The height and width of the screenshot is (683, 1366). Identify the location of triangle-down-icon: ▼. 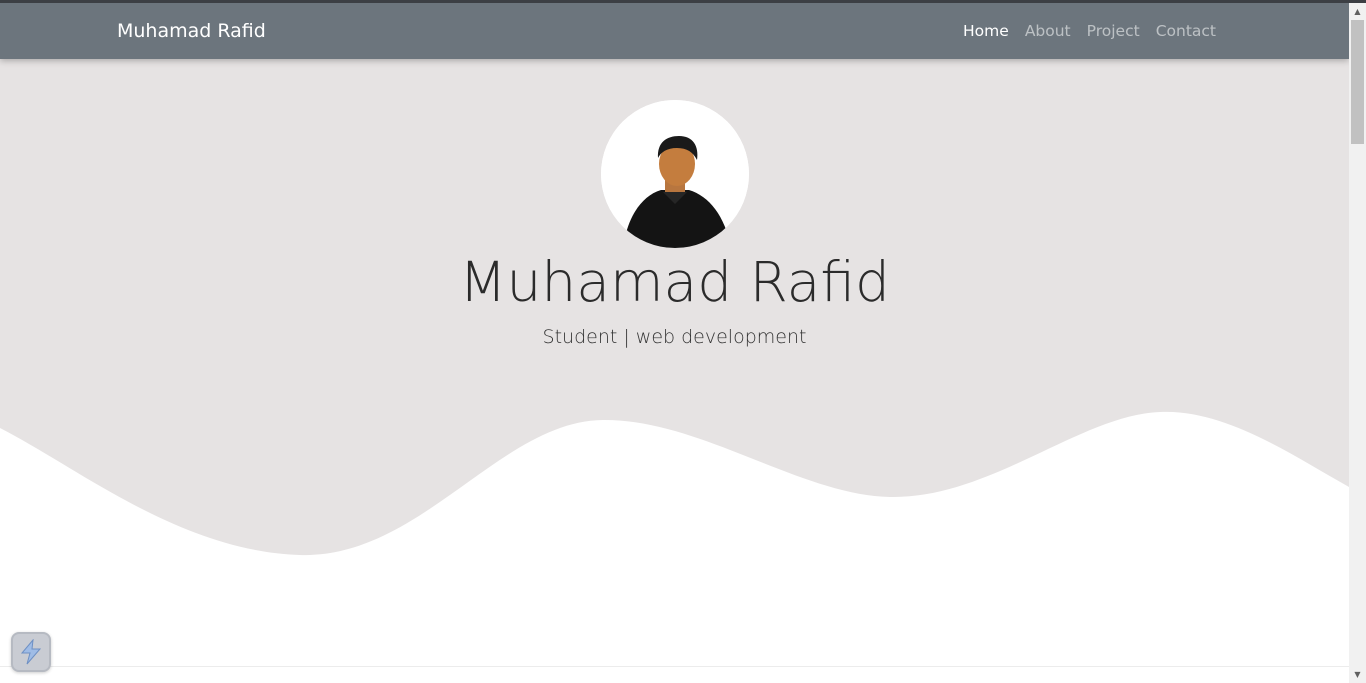
(1357, 674).